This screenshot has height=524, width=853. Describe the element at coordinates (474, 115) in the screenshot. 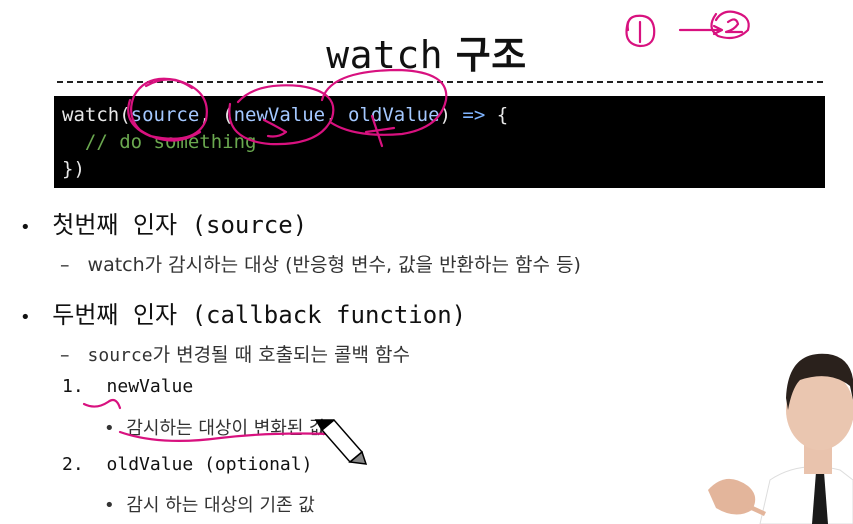

I see `code-arrow: =>` at that location.